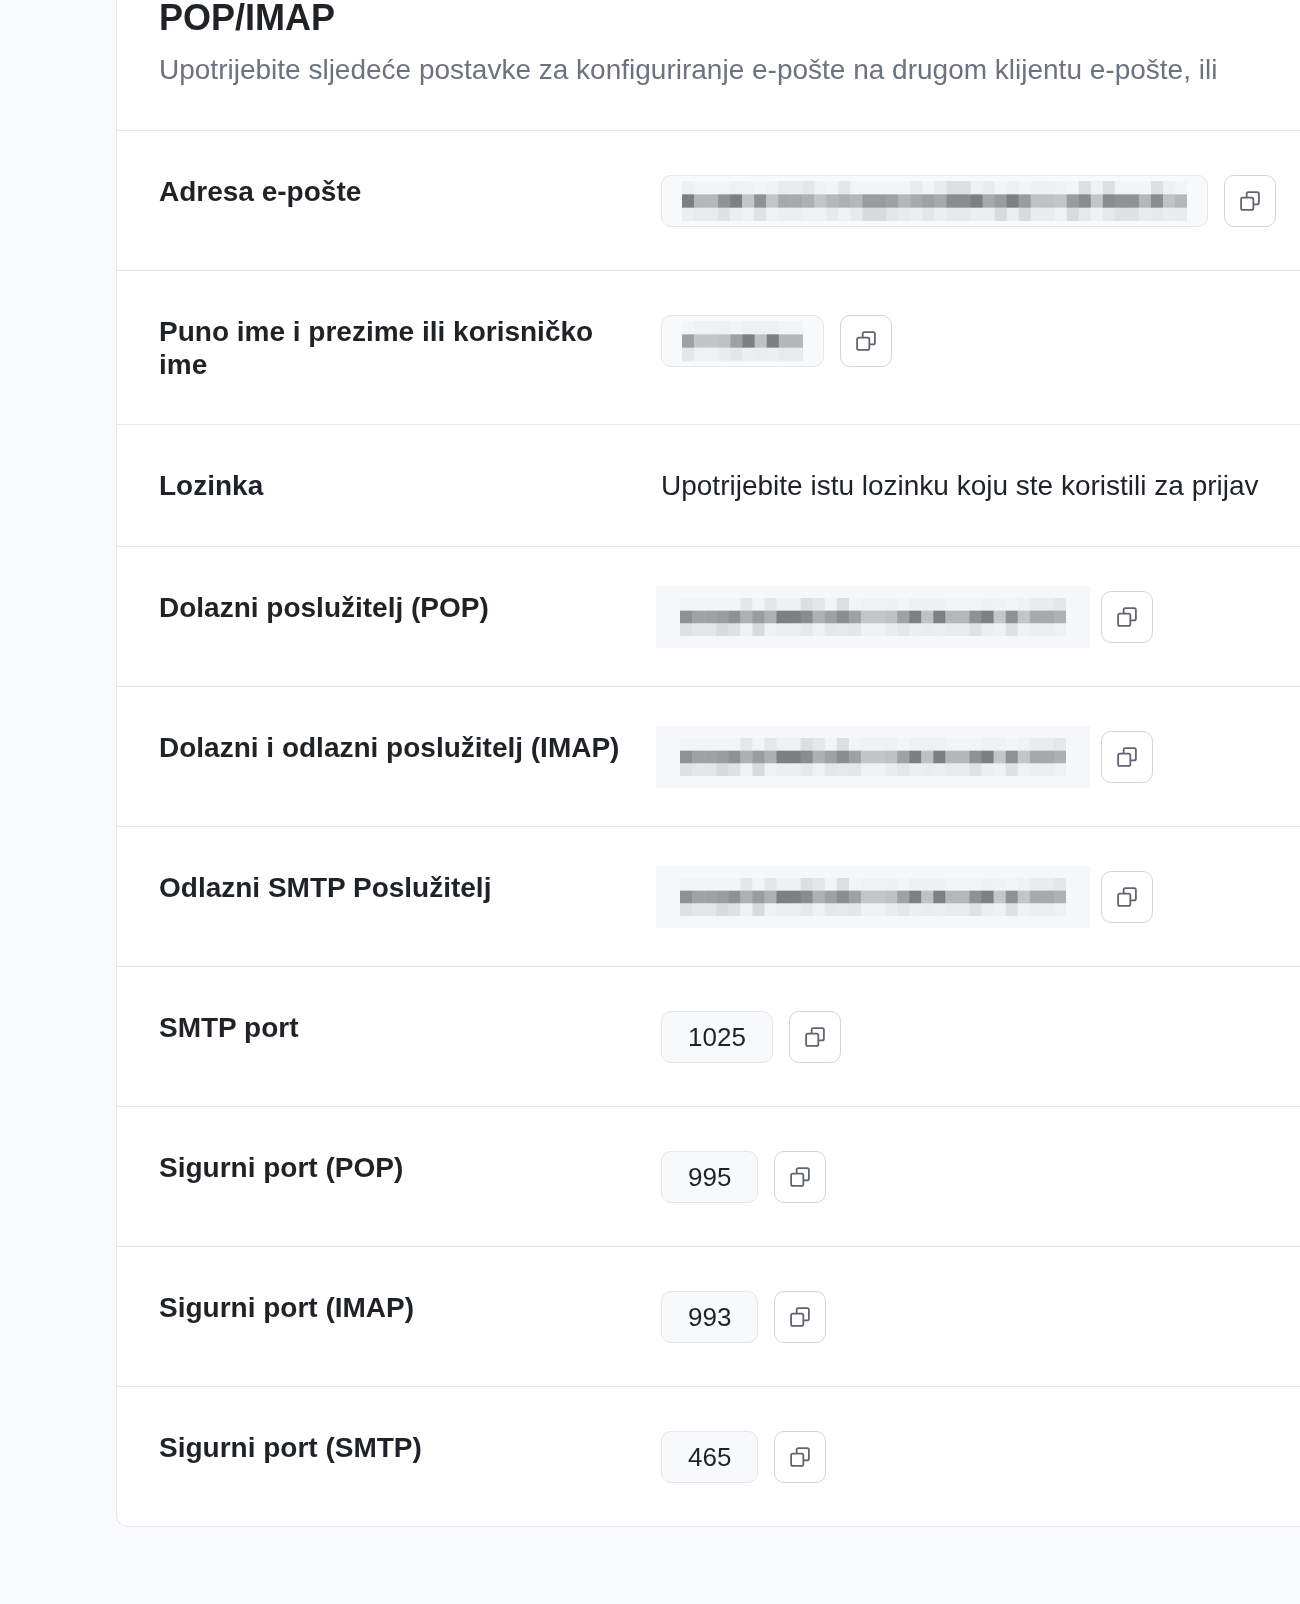  I want to click on field-label: Sigurni port (SMTP), so click(290, 1447).